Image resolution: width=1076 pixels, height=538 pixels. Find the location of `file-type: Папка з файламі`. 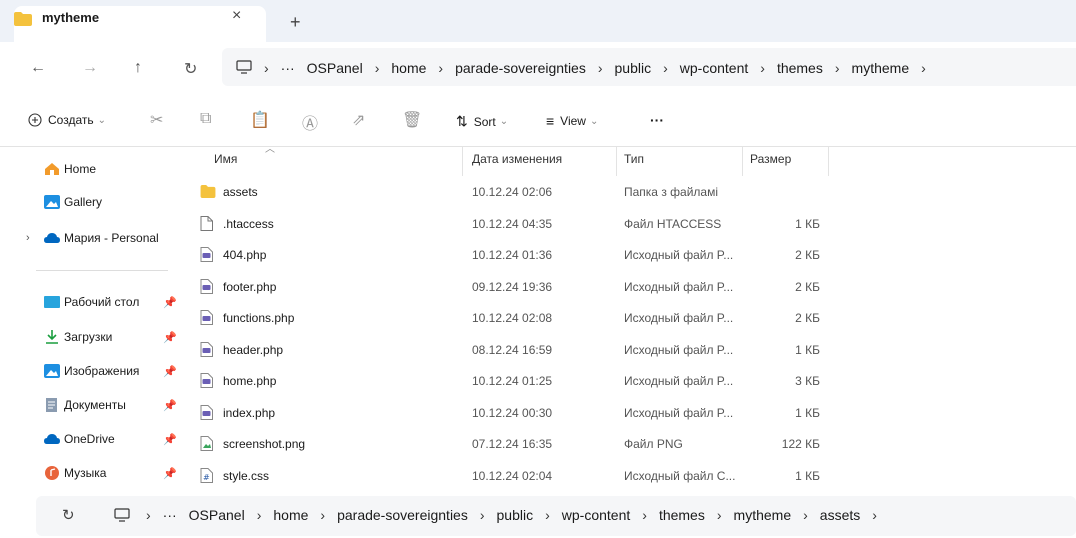

file-type: Папка з файламі is located at coordinates (671, 192).